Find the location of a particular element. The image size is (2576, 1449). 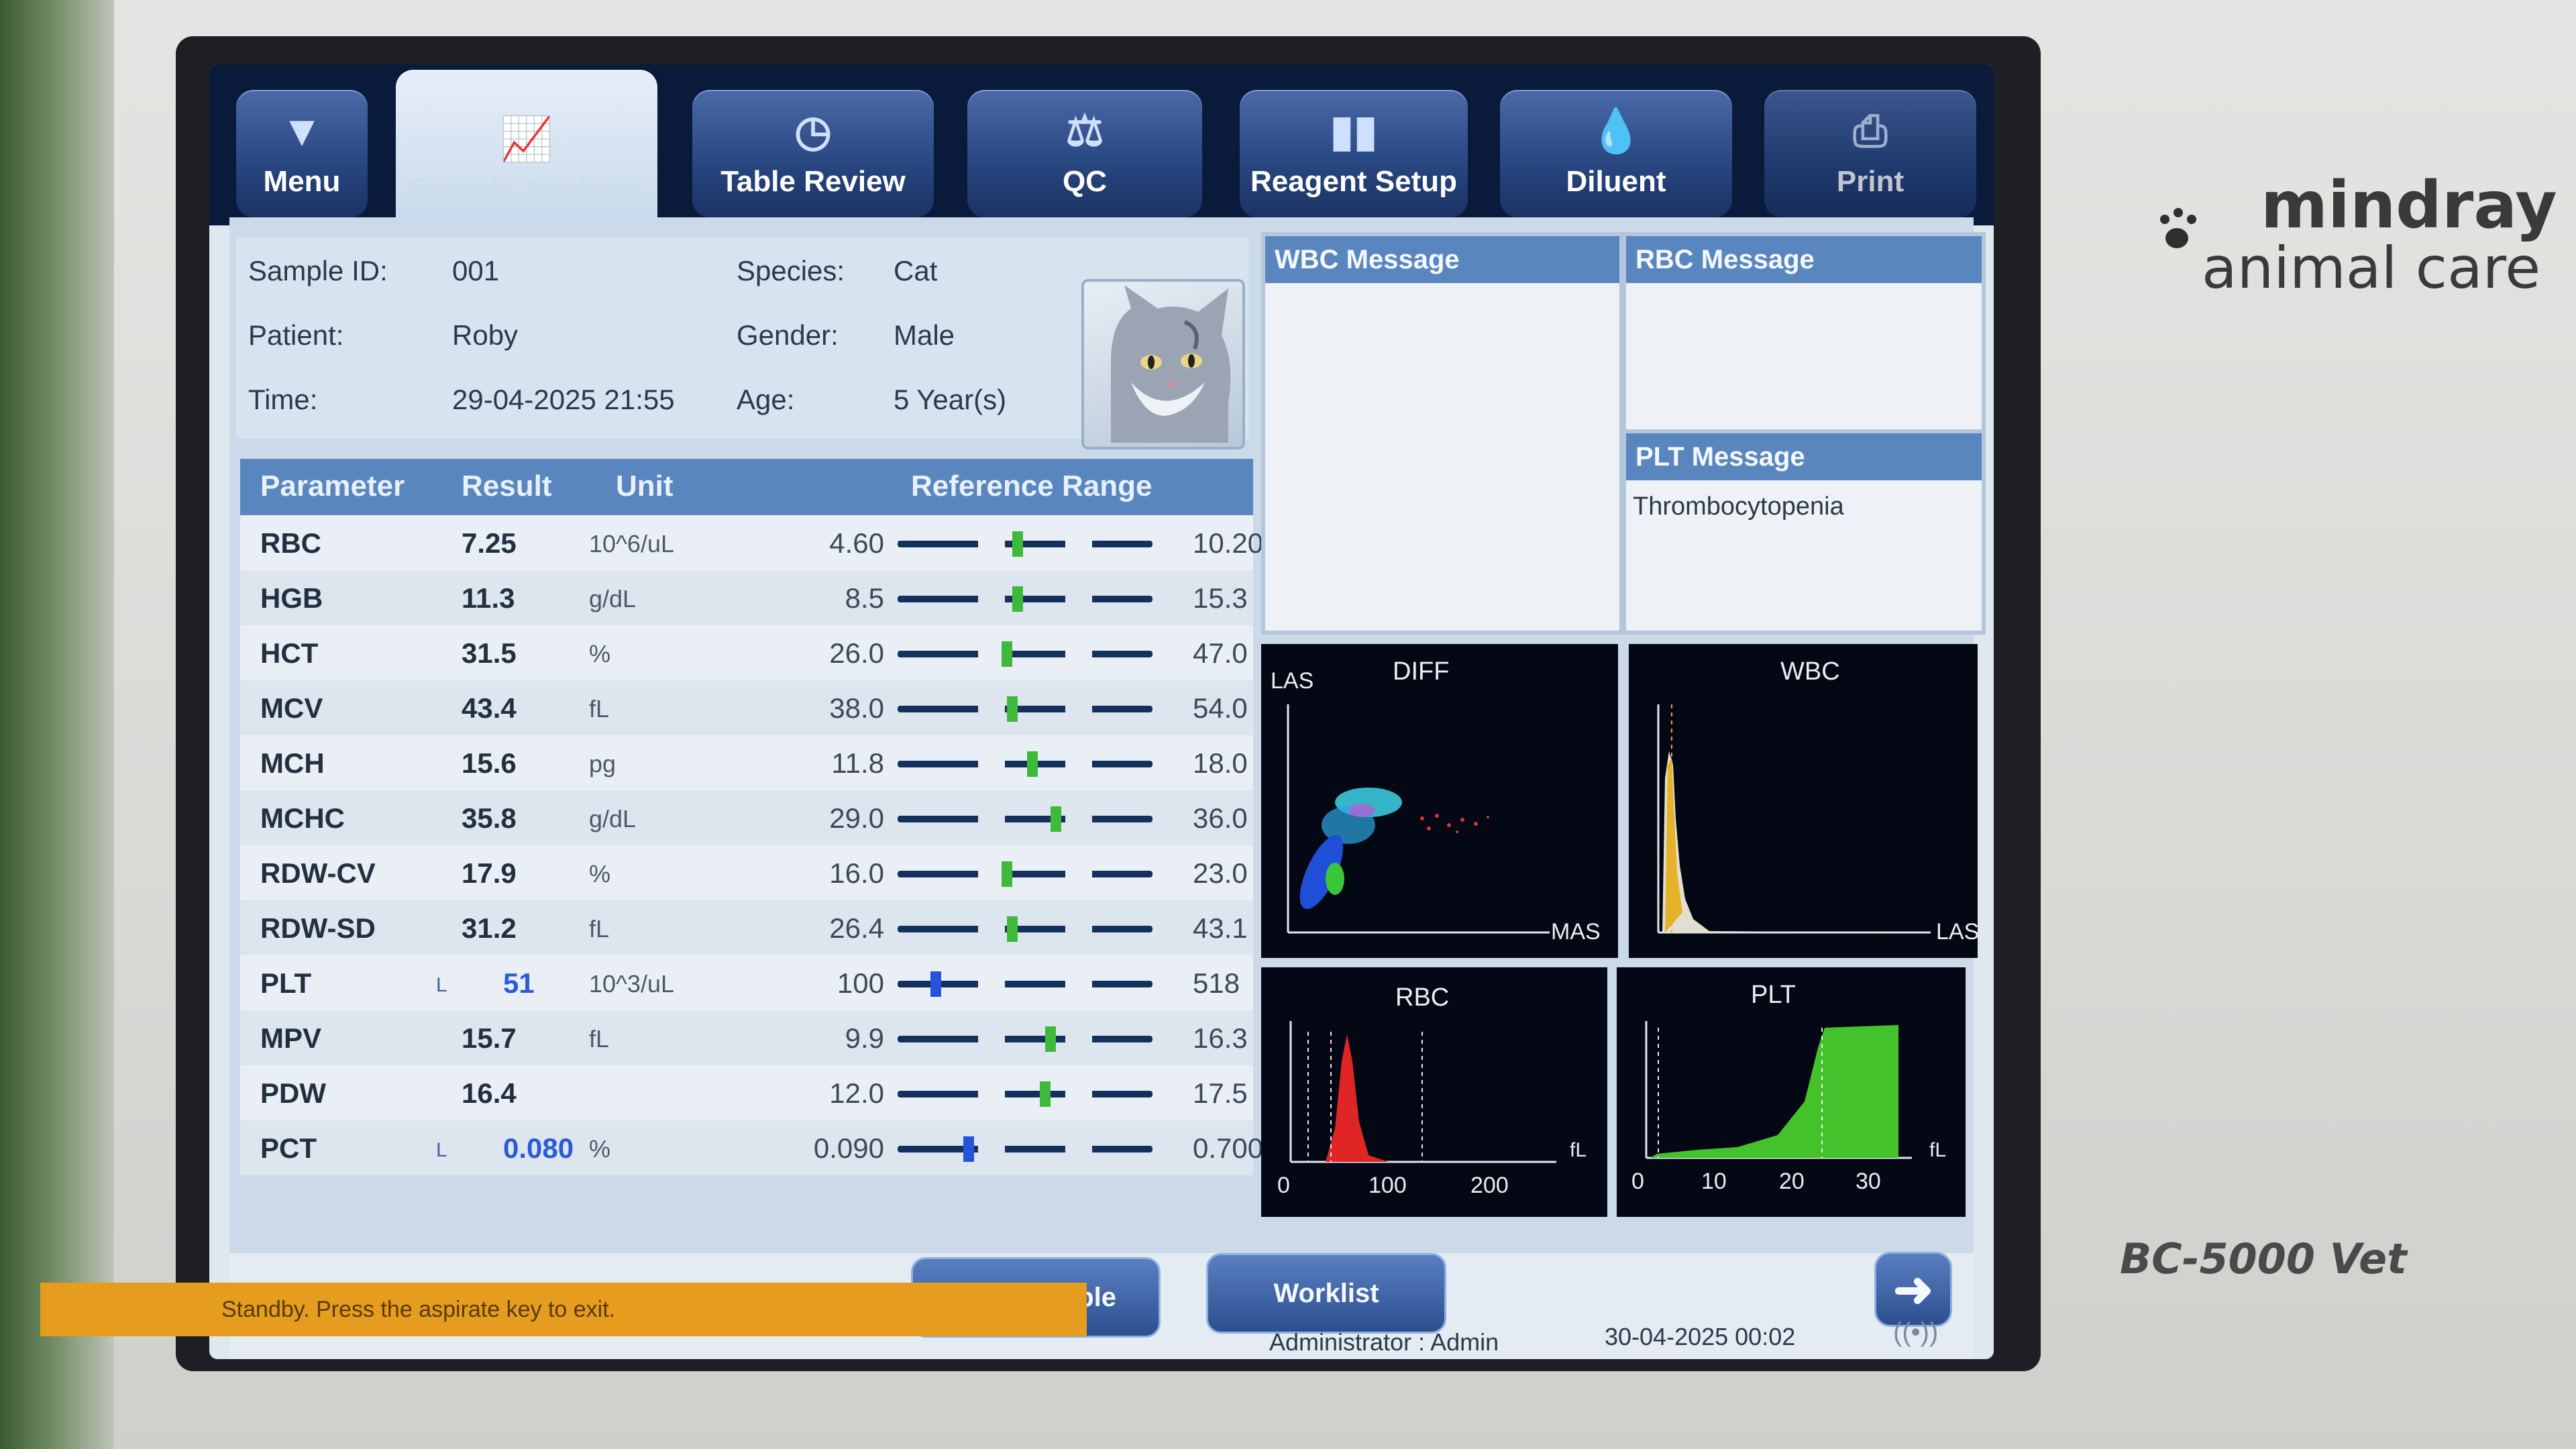

wbc-message-title: WBC Message is located at coordinates (1442, 259).